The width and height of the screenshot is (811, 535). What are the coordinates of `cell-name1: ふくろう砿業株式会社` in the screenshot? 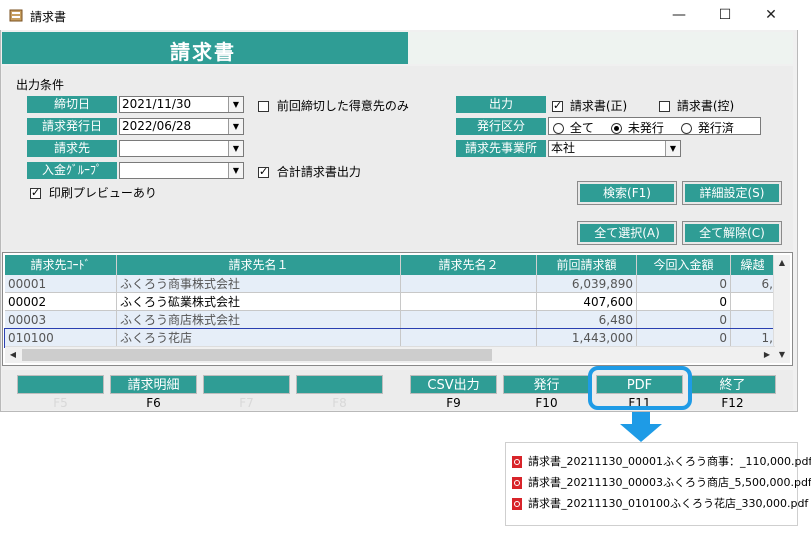 It's located at (259, 302).